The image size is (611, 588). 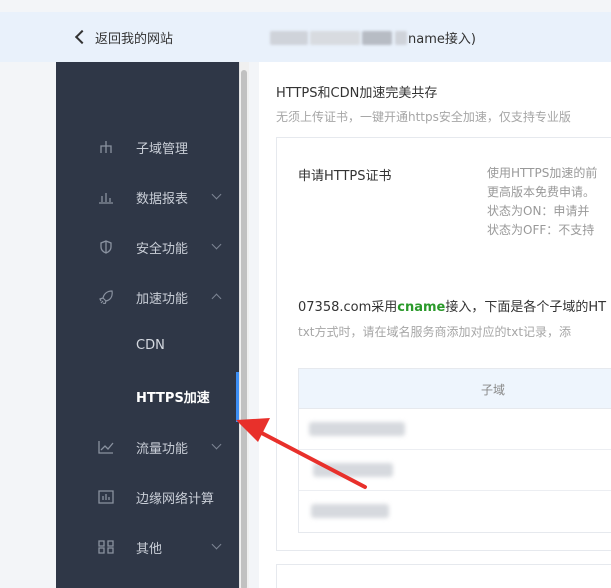 I want to click on sidebar-item-security: 安全功能, so click(x=147, y=247).